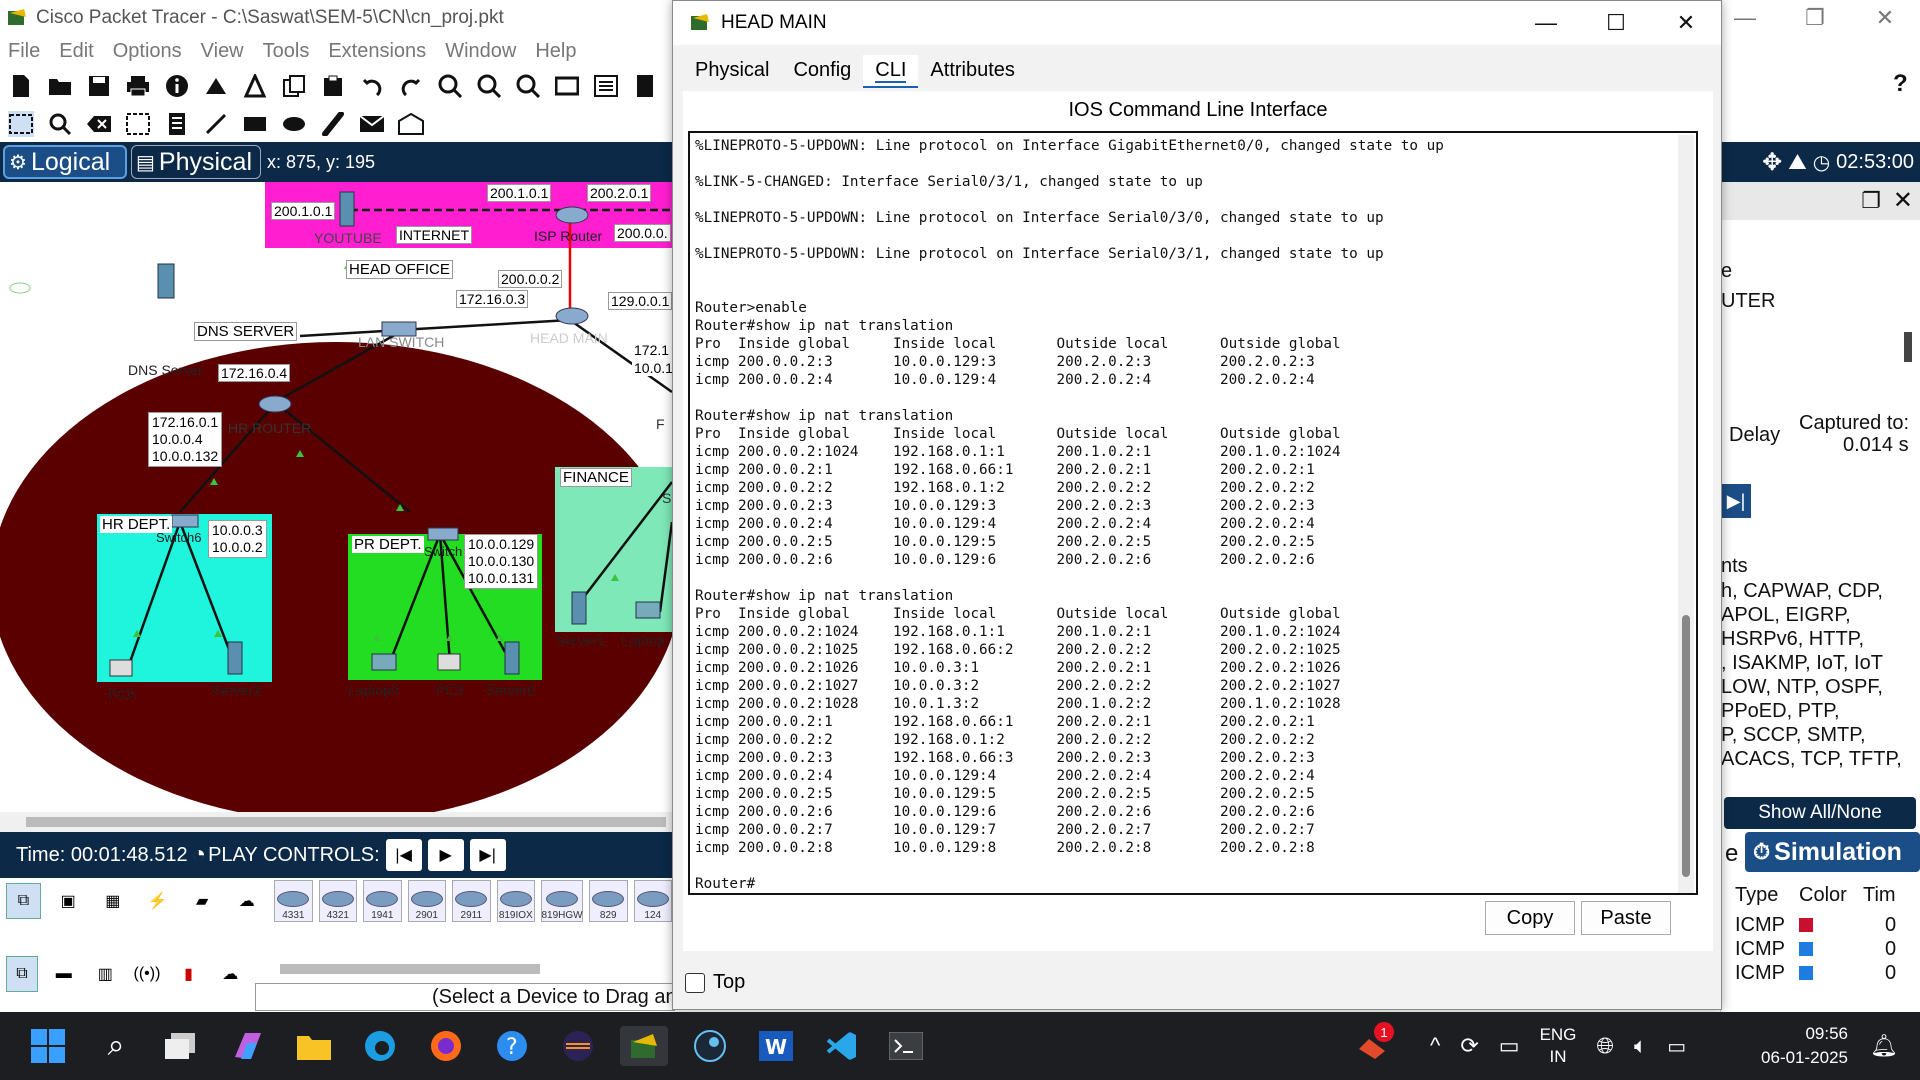 This screenshot has width=1920, height=1080. I want to click on info-icon, so click(177, 86).